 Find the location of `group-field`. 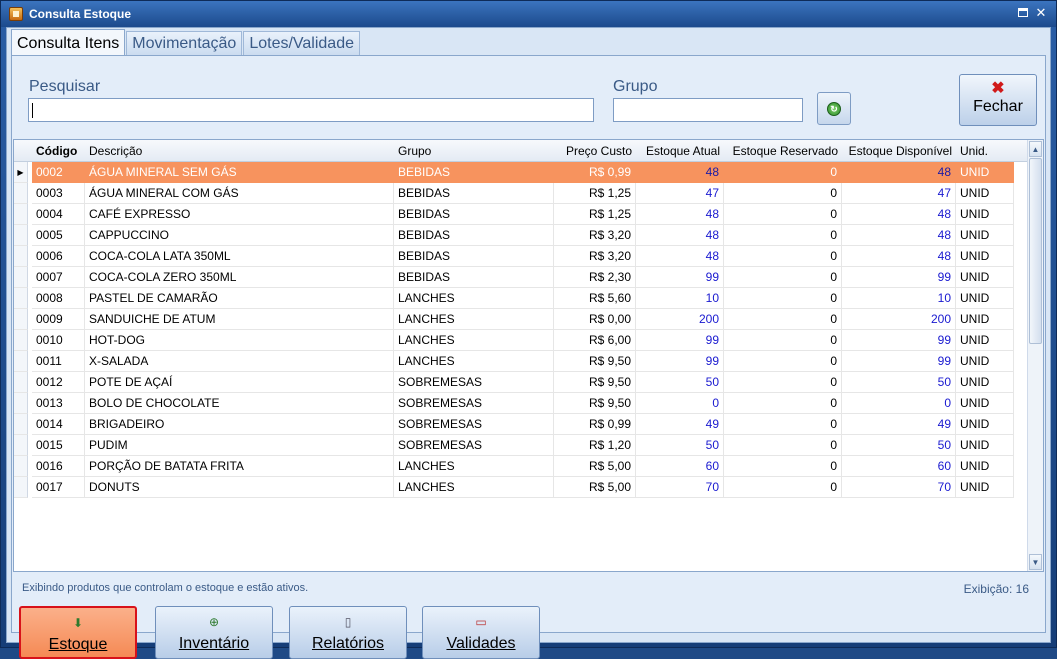

group-field is located at coordinates (708, 110).